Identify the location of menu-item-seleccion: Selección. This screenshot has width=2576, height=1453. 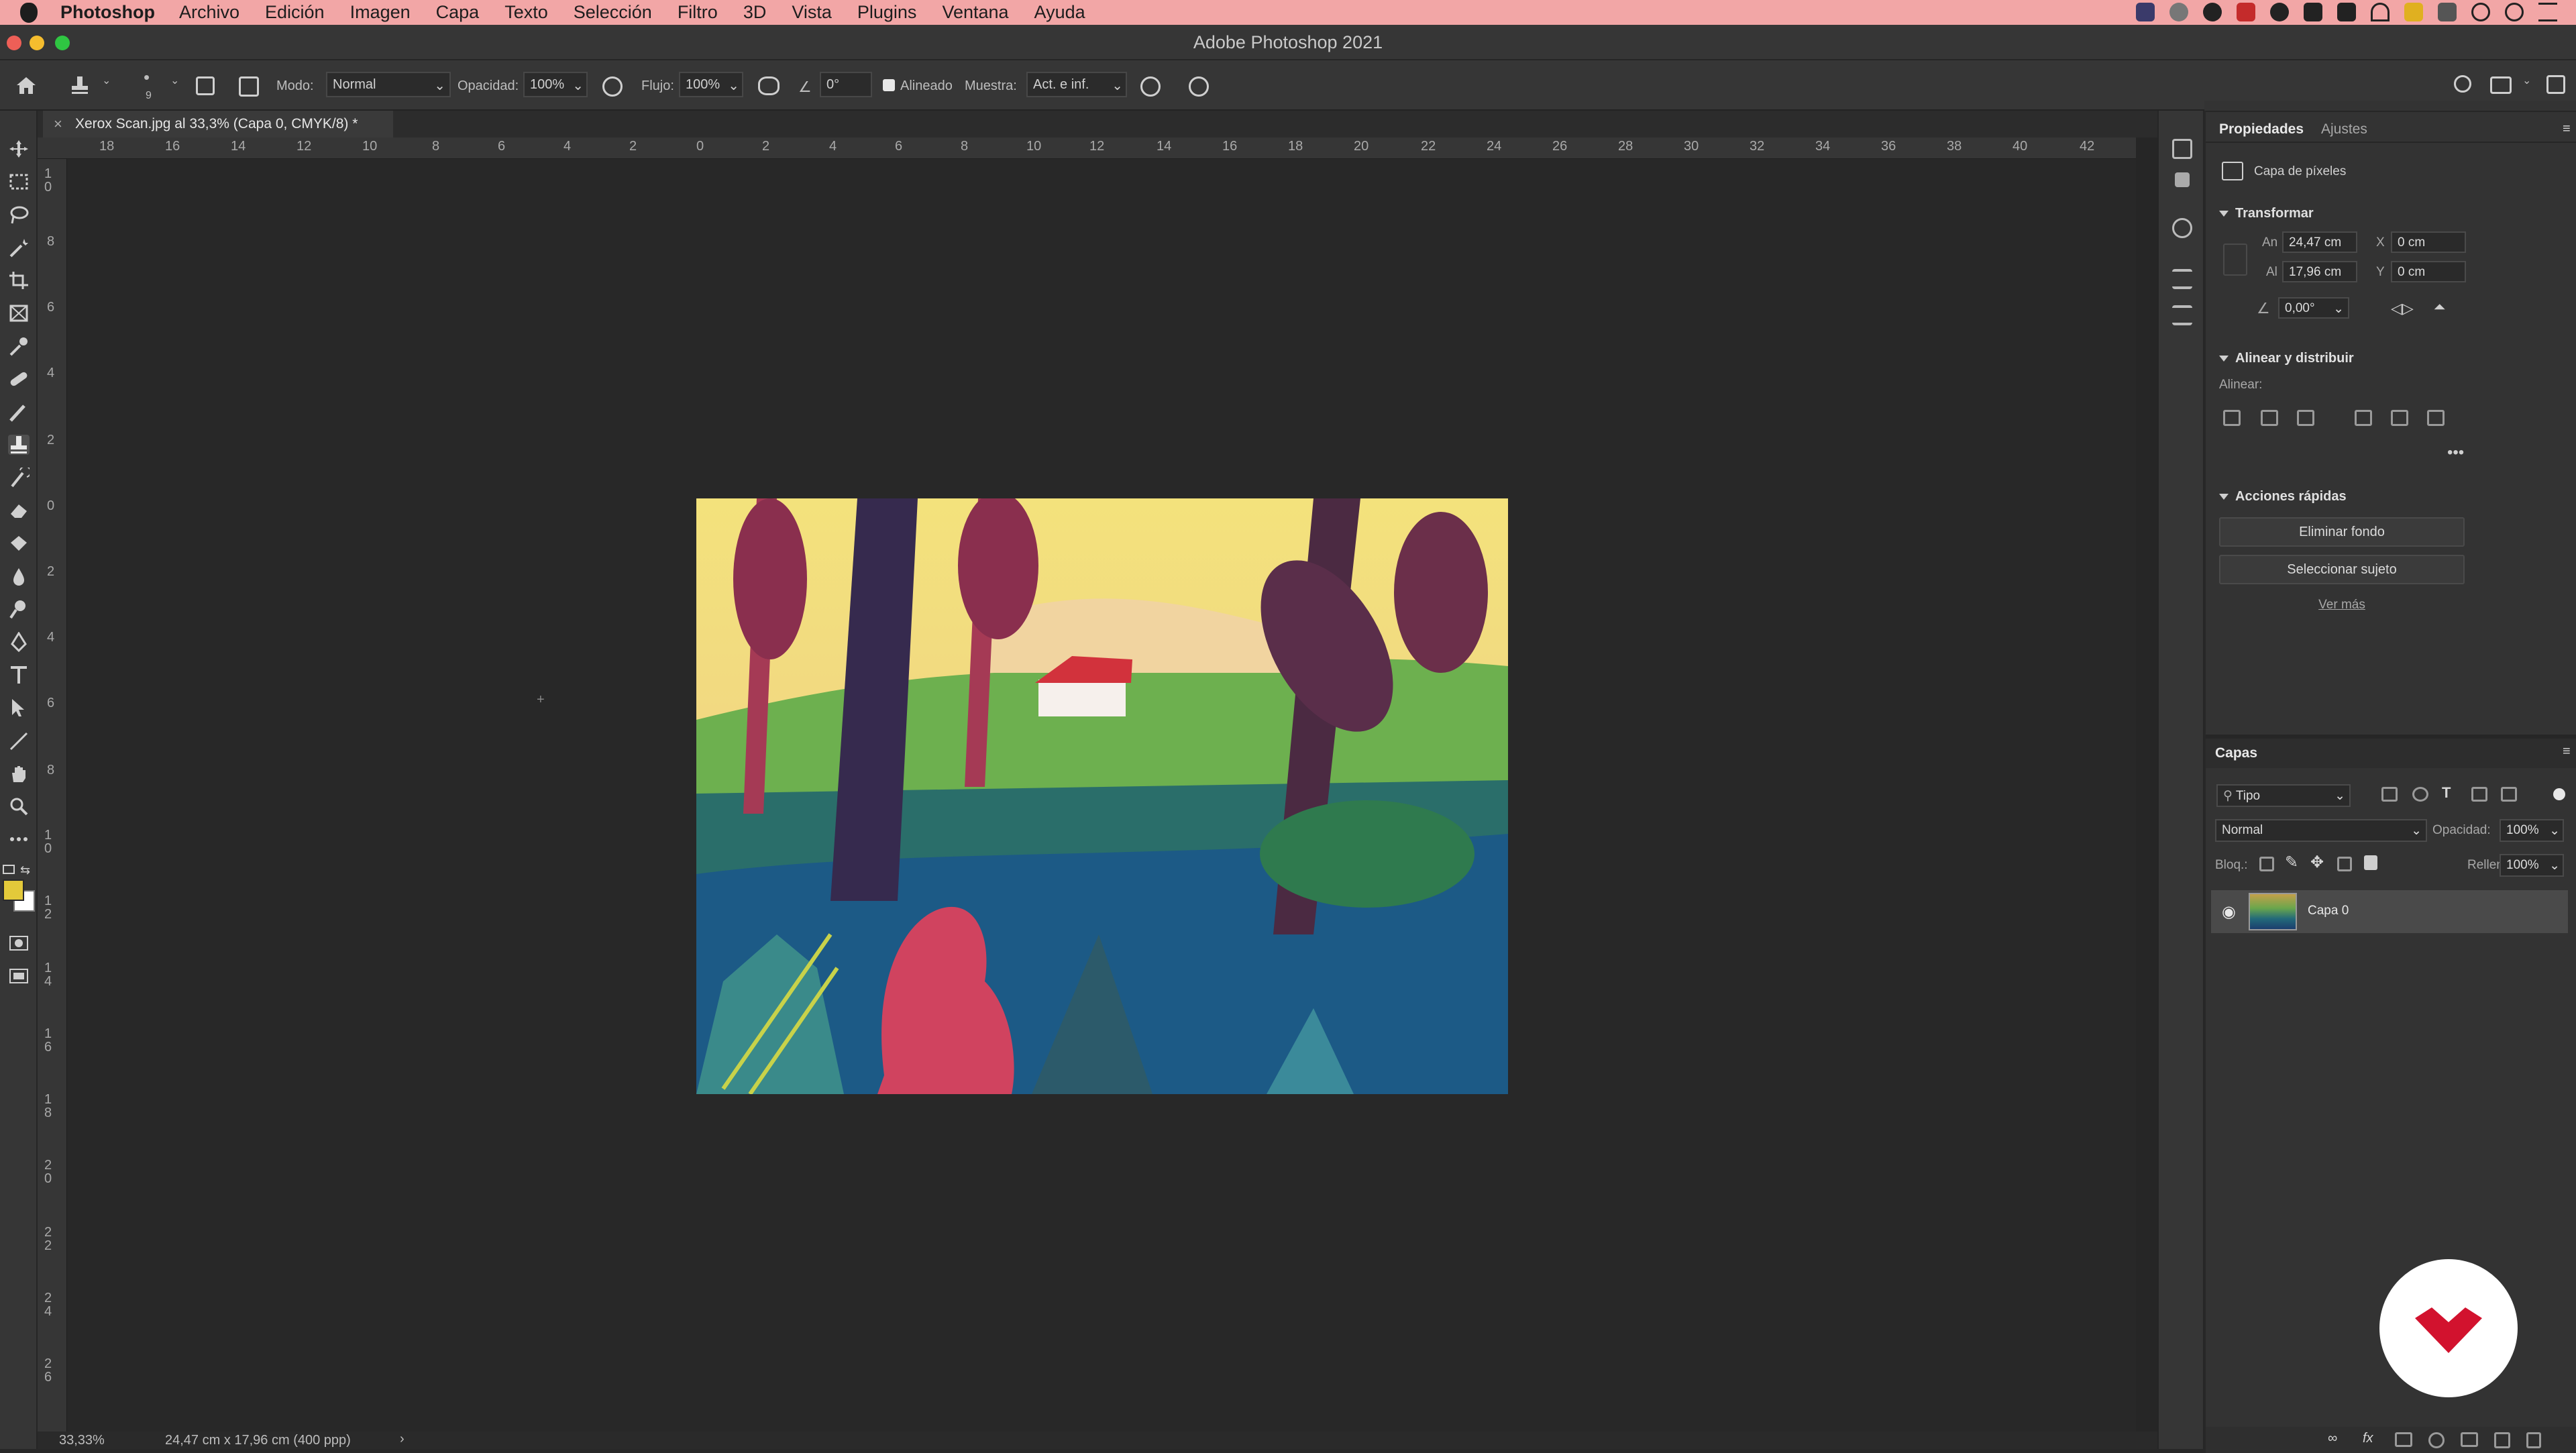
(613, 12).